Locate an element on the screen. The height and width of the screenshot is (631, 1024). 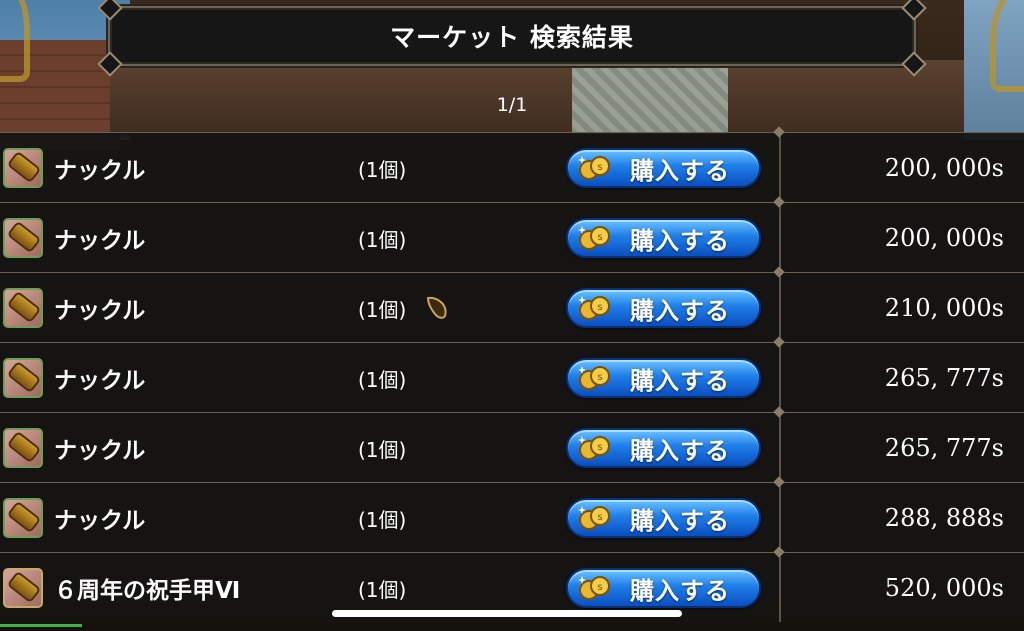
home-indicator is located at coordinates (507, 613).